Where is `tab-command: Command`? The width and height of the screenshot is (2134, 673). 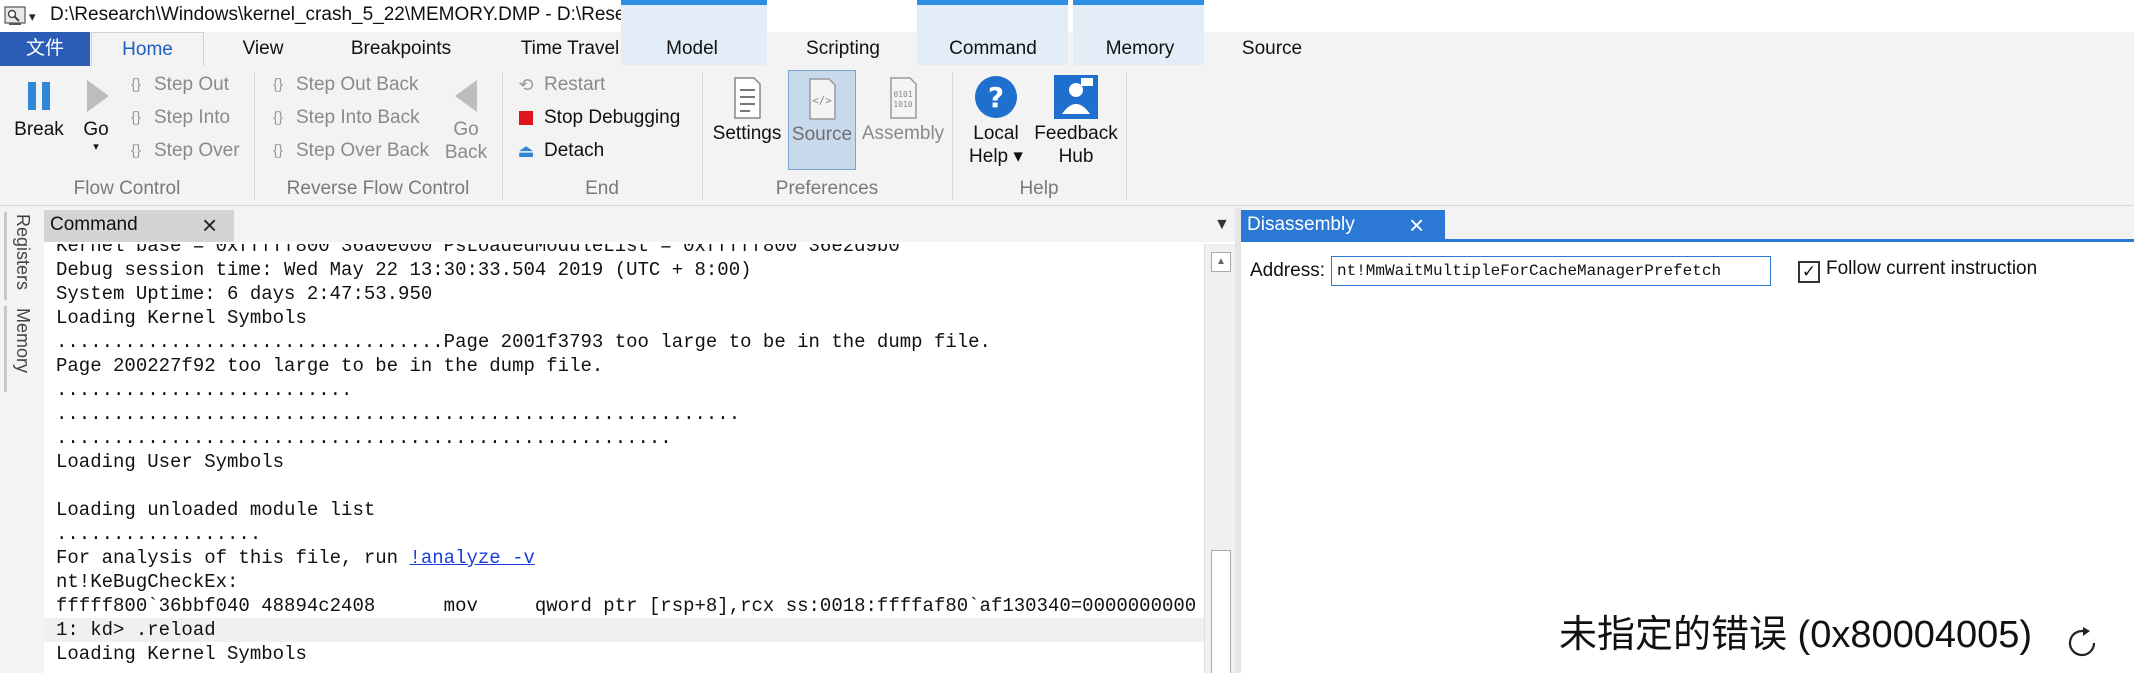
tab-command: Command is located at coordinates (993, 49).